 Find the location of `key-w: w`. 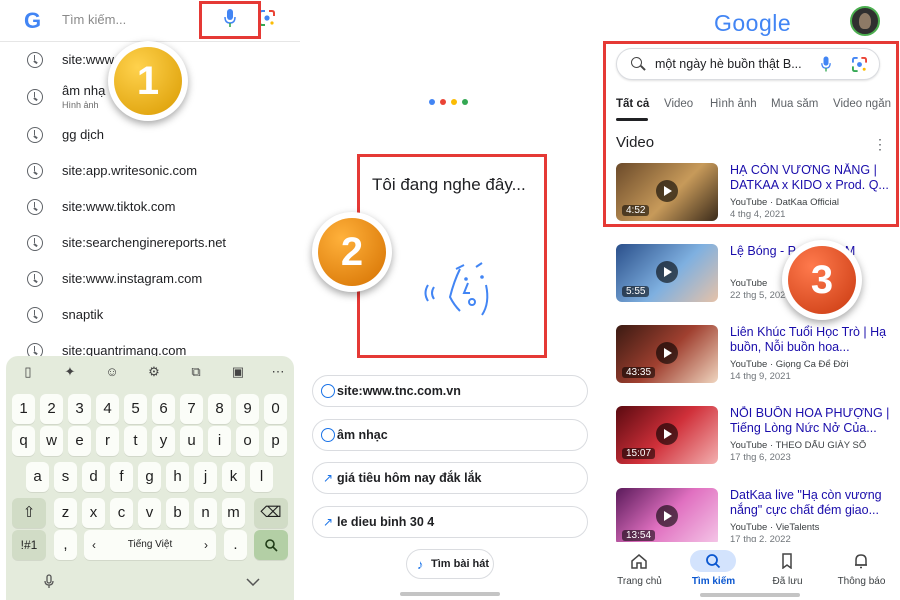

key-w: w is located at coordinates (51, 441).